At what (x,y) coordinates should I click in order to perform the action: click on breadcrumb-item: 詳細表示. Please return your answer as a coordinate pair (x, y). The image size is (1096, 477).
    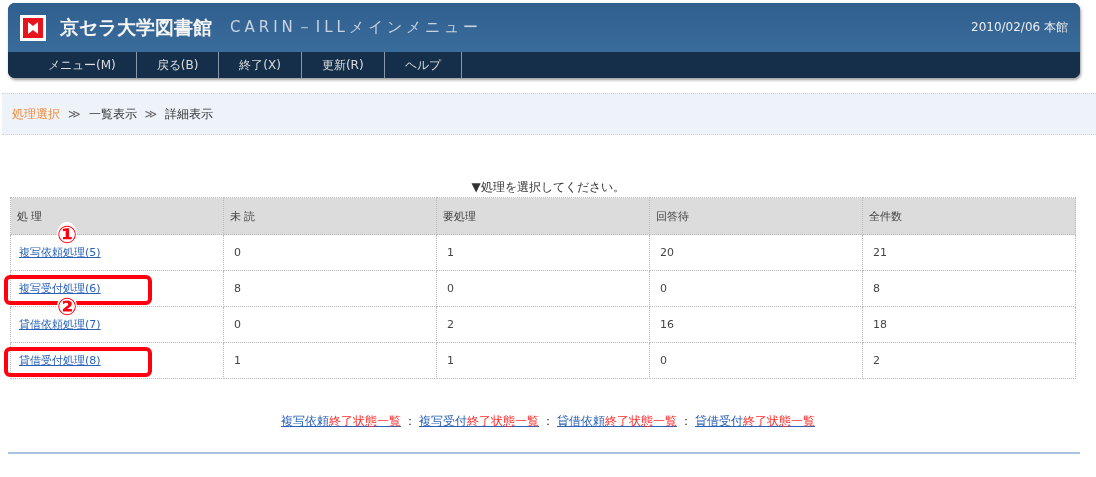
    Looking at the image, I should click on (189, 114).